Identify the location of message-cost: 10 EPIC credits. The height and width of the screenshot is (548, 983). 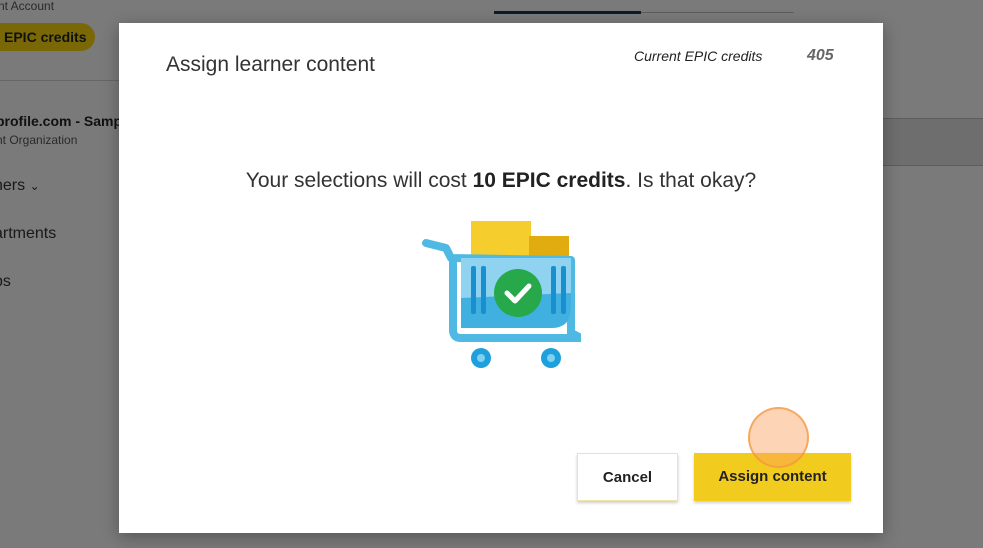
(549, 180).